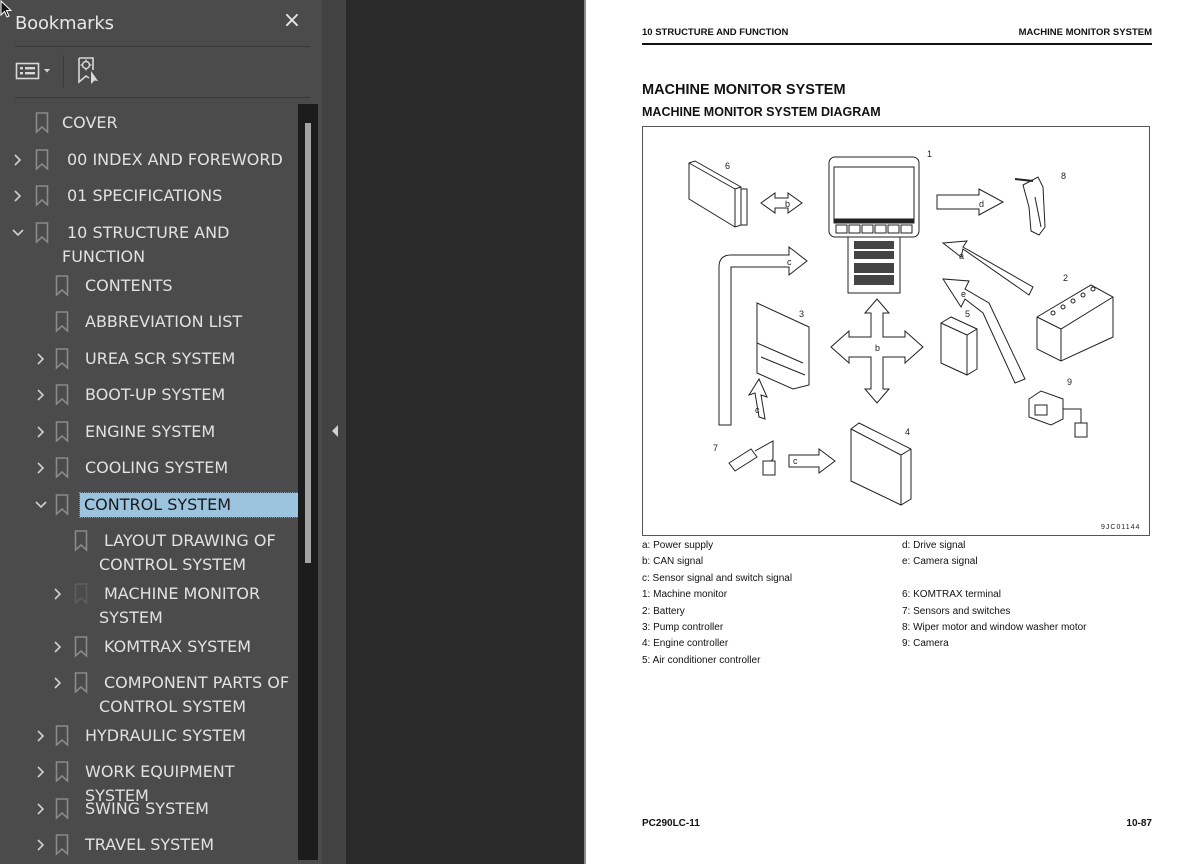 The width and height of the screenshot is (1200, 864). What do you see at coordinates (179, 245) in the screenshot?
I see `bookmark-label: 10 STRUCTURE AND FUNCTION` at bounding box center [179, 245].